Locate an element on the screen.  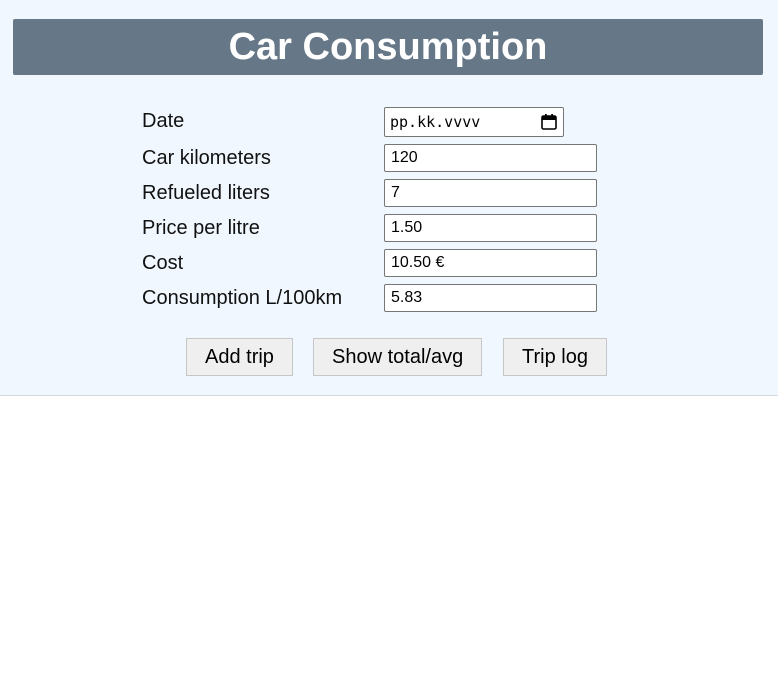
add-trip-button: Add trip is located at coordinates (239, 357).